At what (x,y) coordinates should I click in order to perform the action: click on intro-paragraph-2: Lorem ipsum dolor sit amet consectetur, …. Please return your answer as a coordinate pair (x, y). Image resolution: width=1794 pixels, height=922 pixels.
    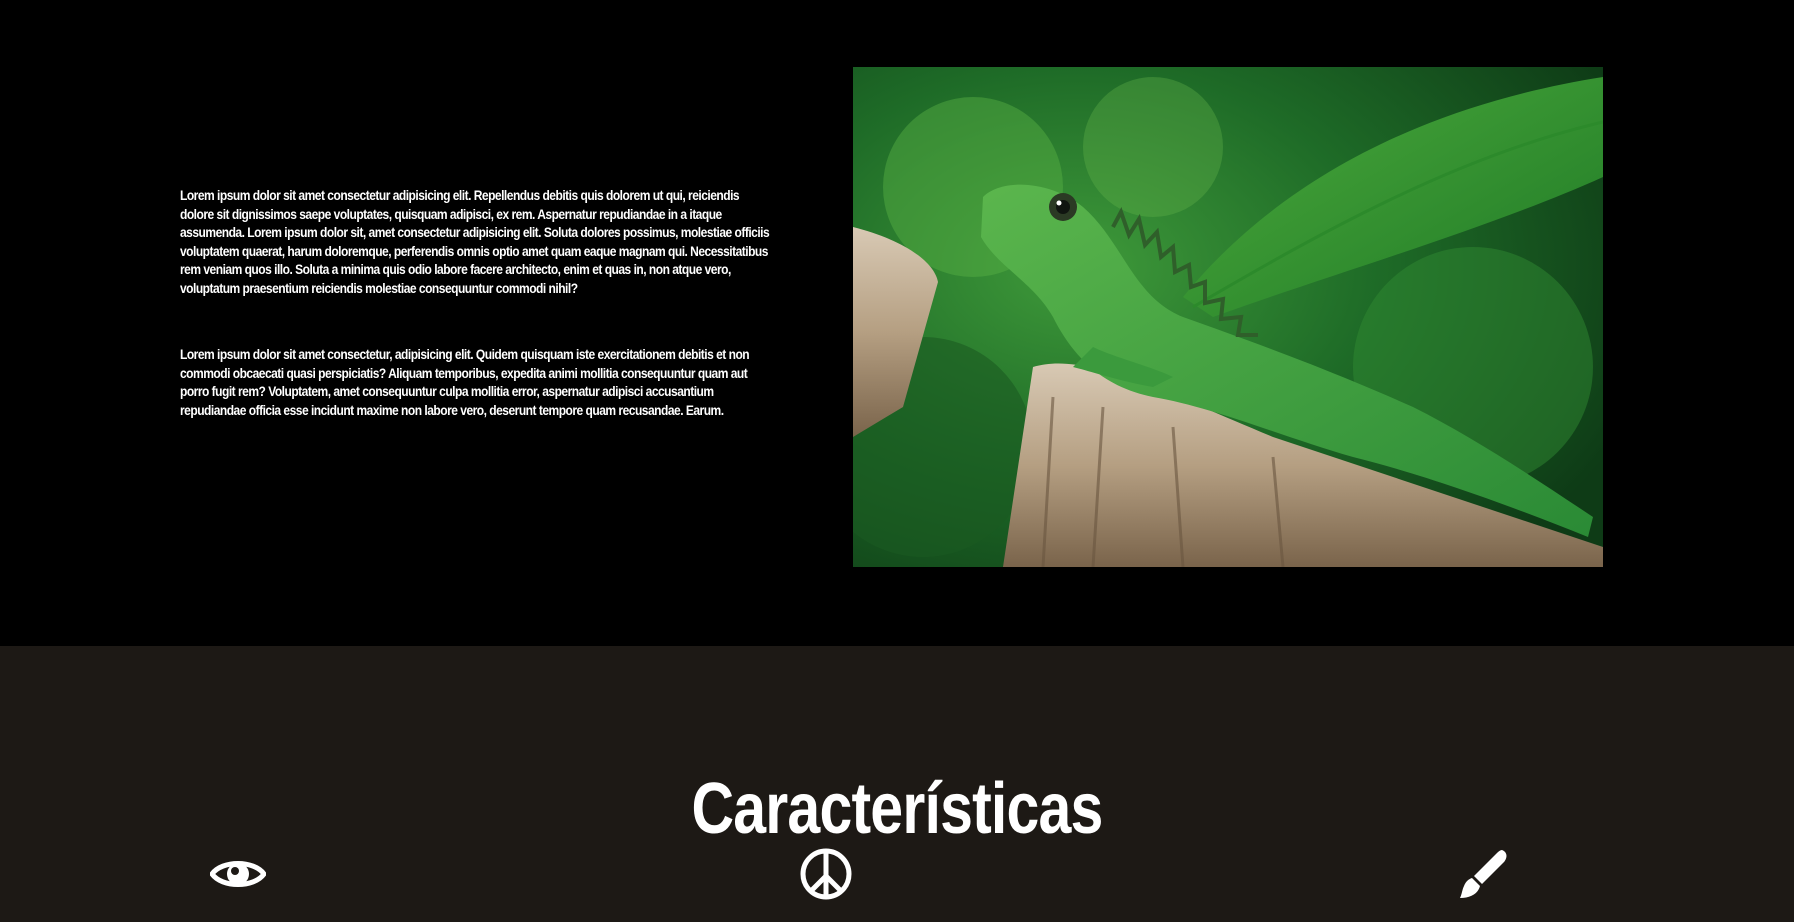
    Looking at the image, I should click on (465, 382).